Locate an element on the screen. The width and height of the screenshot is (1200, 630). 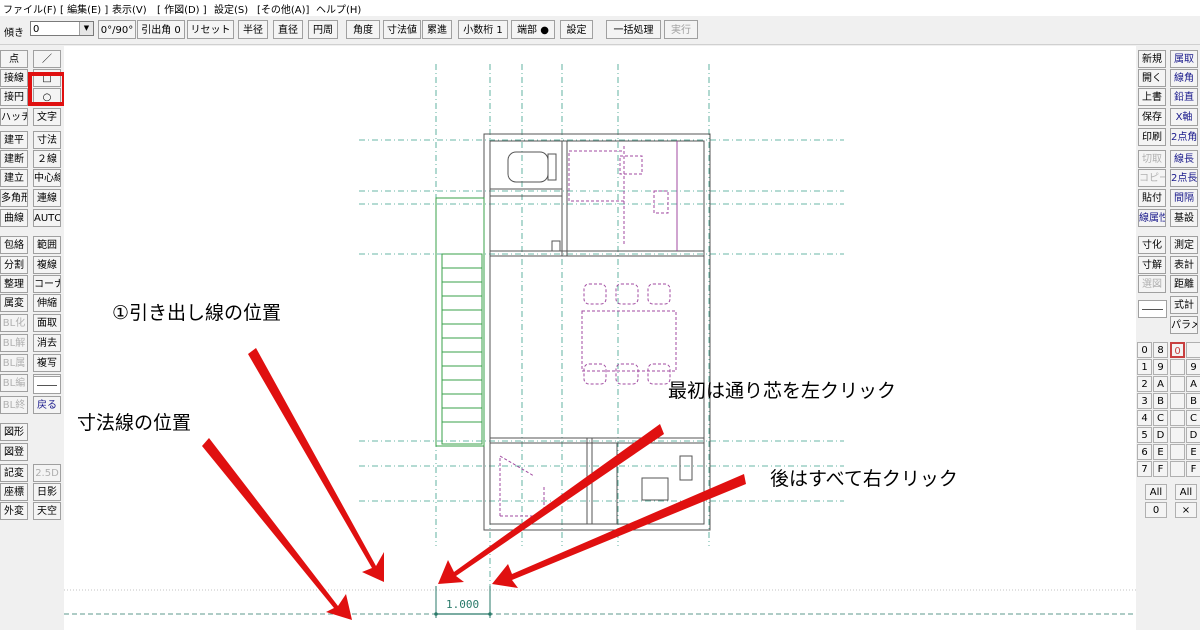
layer-group-2: 2 is located at coordinates (1144, 384).